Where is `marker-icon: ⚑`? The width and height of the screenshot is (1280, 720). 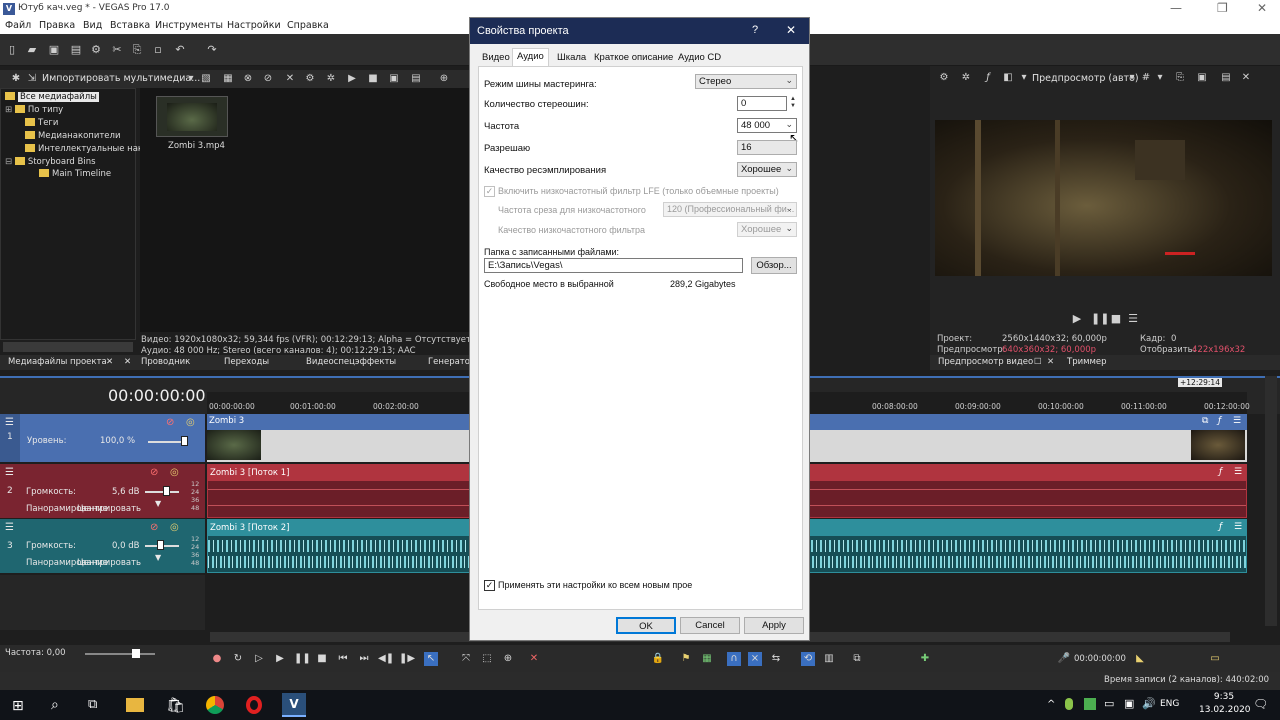
marker-icon: ⚑ is located at coordinates (686, 659).